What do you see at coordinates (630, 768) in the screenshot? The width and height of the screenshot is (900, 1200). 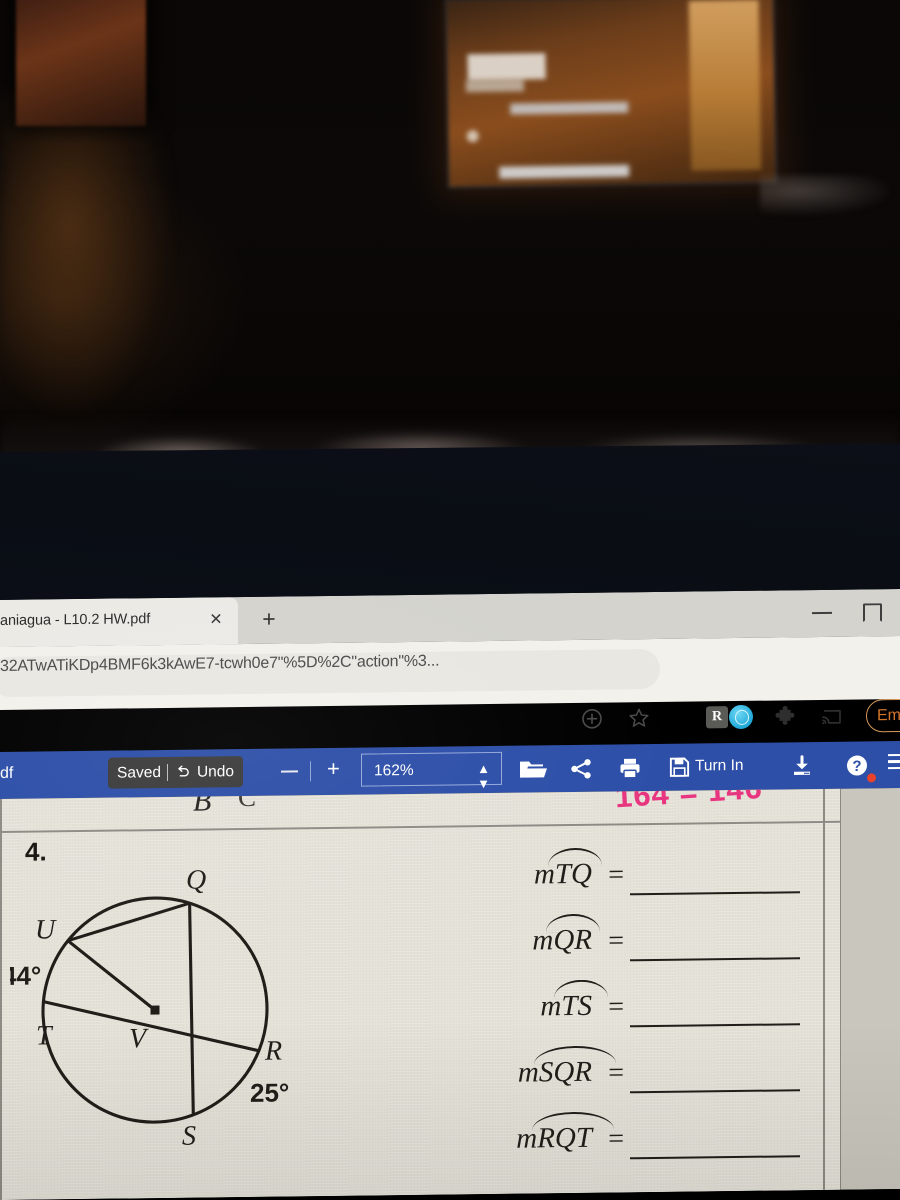 I see `printer-icon` at bounding box center [630, 768].